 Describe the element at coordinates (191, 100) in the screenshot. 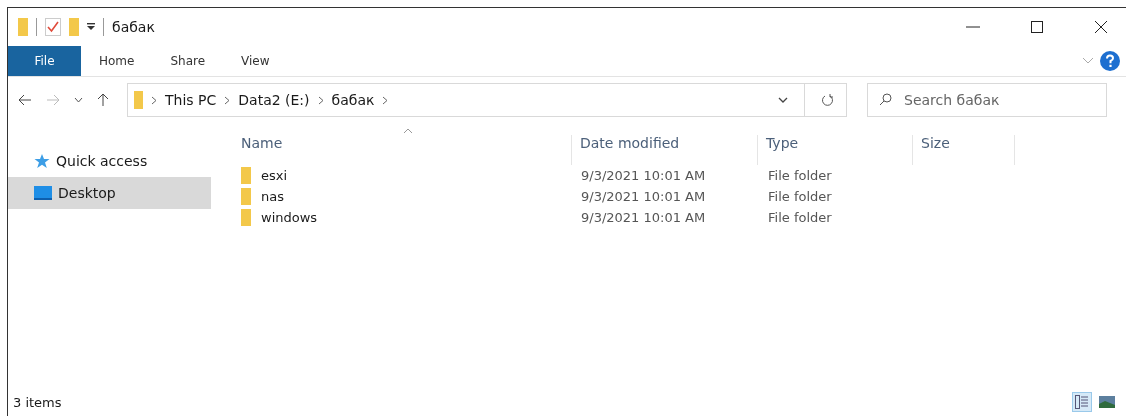

I see `breadcrumb: This PC` at that location.